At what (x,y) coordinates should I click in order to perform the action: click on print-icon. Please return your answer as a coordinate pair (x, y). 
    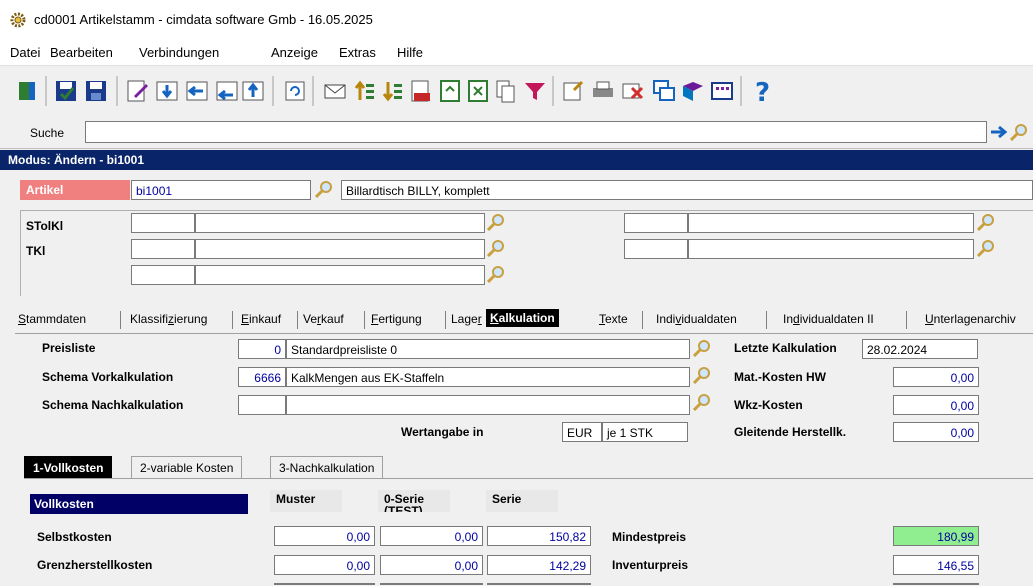
    Looking at the image, I should click on (603, 91).